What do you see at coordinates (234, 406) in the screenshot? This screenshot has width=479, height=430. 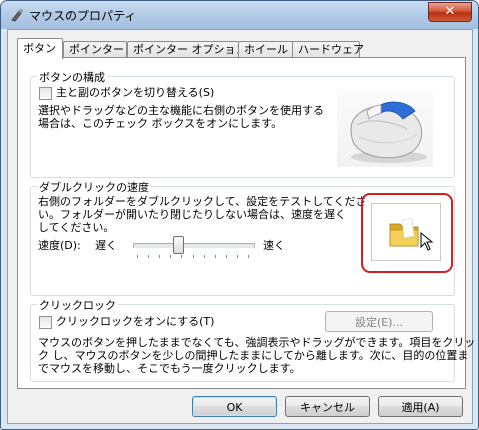 I see `ok-button: OK` at bounding box center [234, 406].